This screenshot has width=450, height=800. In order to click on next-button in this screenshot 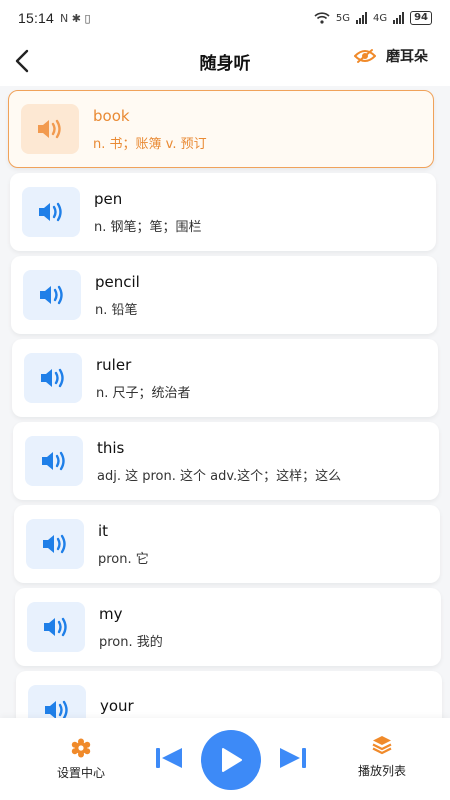, I will do `click(293, 758)`.